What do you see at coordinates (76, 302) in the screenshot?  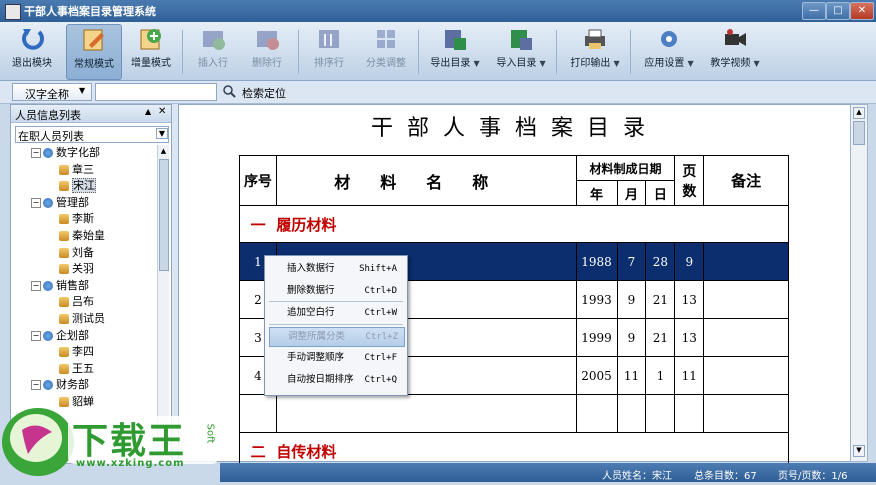 I see `tree-person-node: 吕布` at bounding box center [76, 302].